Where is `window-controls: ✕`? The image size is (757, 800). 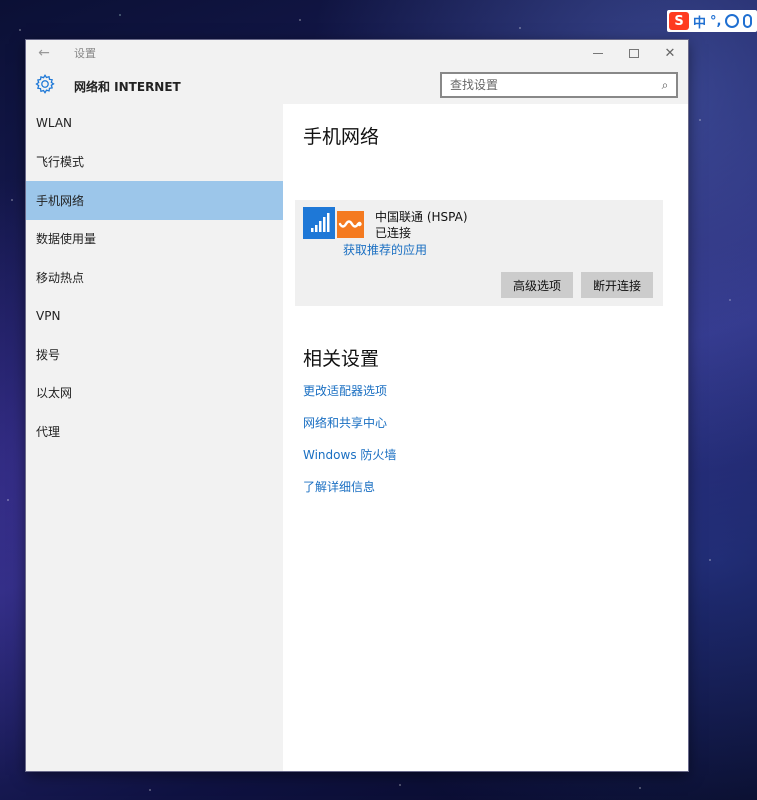 window-controls: ✕ is located at coordinates (634, 53).